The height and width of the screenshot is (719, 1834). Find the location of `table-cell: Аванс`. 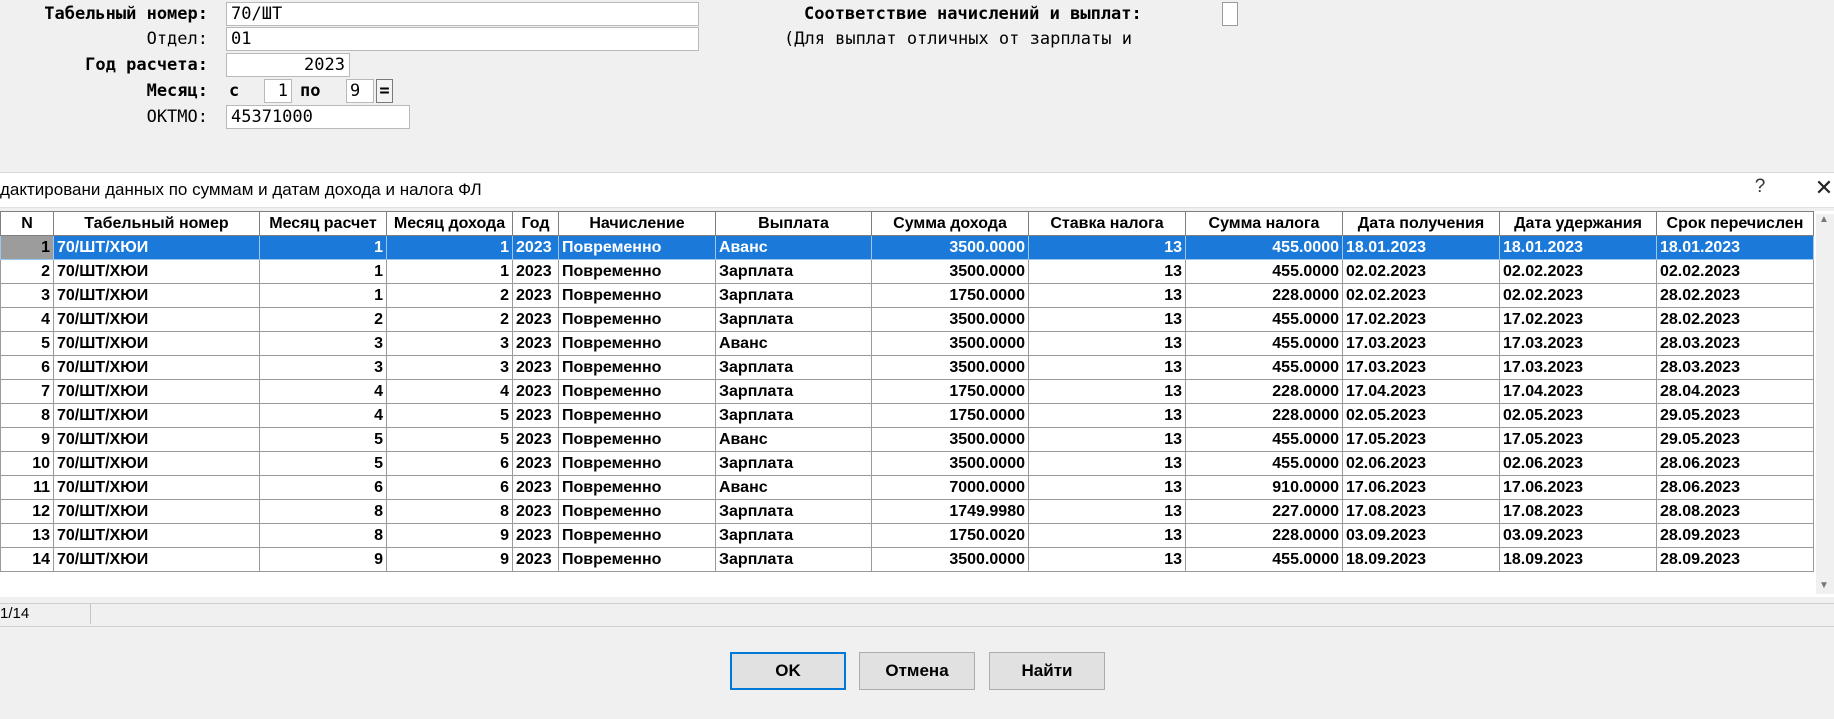

table-cell: Аванс is located at coordinates (793, 247).